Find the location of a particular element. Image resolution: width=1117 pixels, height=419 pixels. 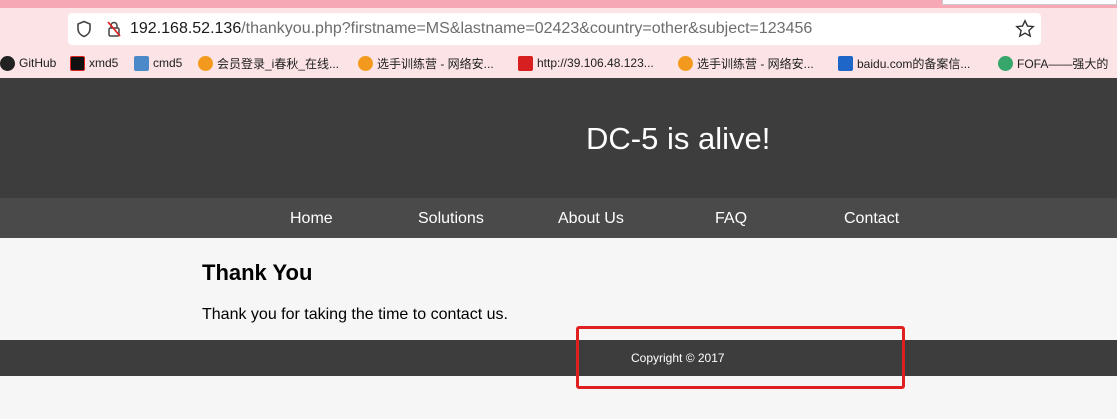

bookmark-star-icon is located at coordinates (1025, 29).